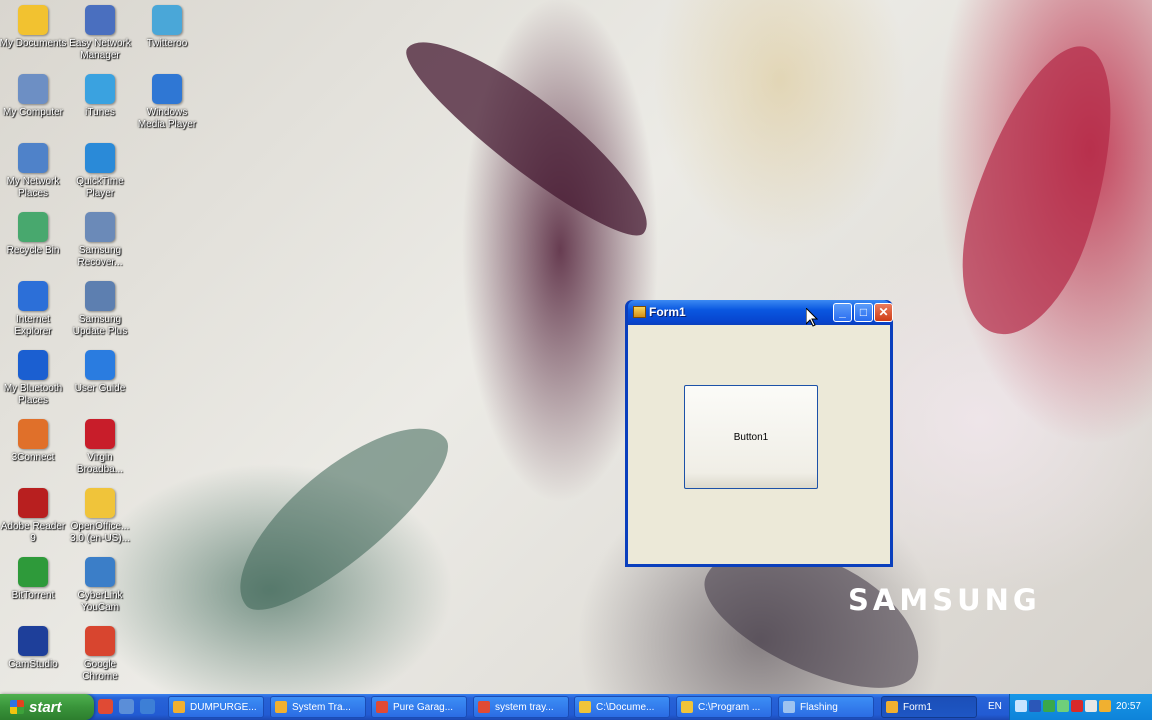 This screenshot has width=1152, height=720. What do you see at coordinates (33, 234) in the screenshot?
I see `desktop-icon: Recycle Bin` at bounding box center [33, 234].